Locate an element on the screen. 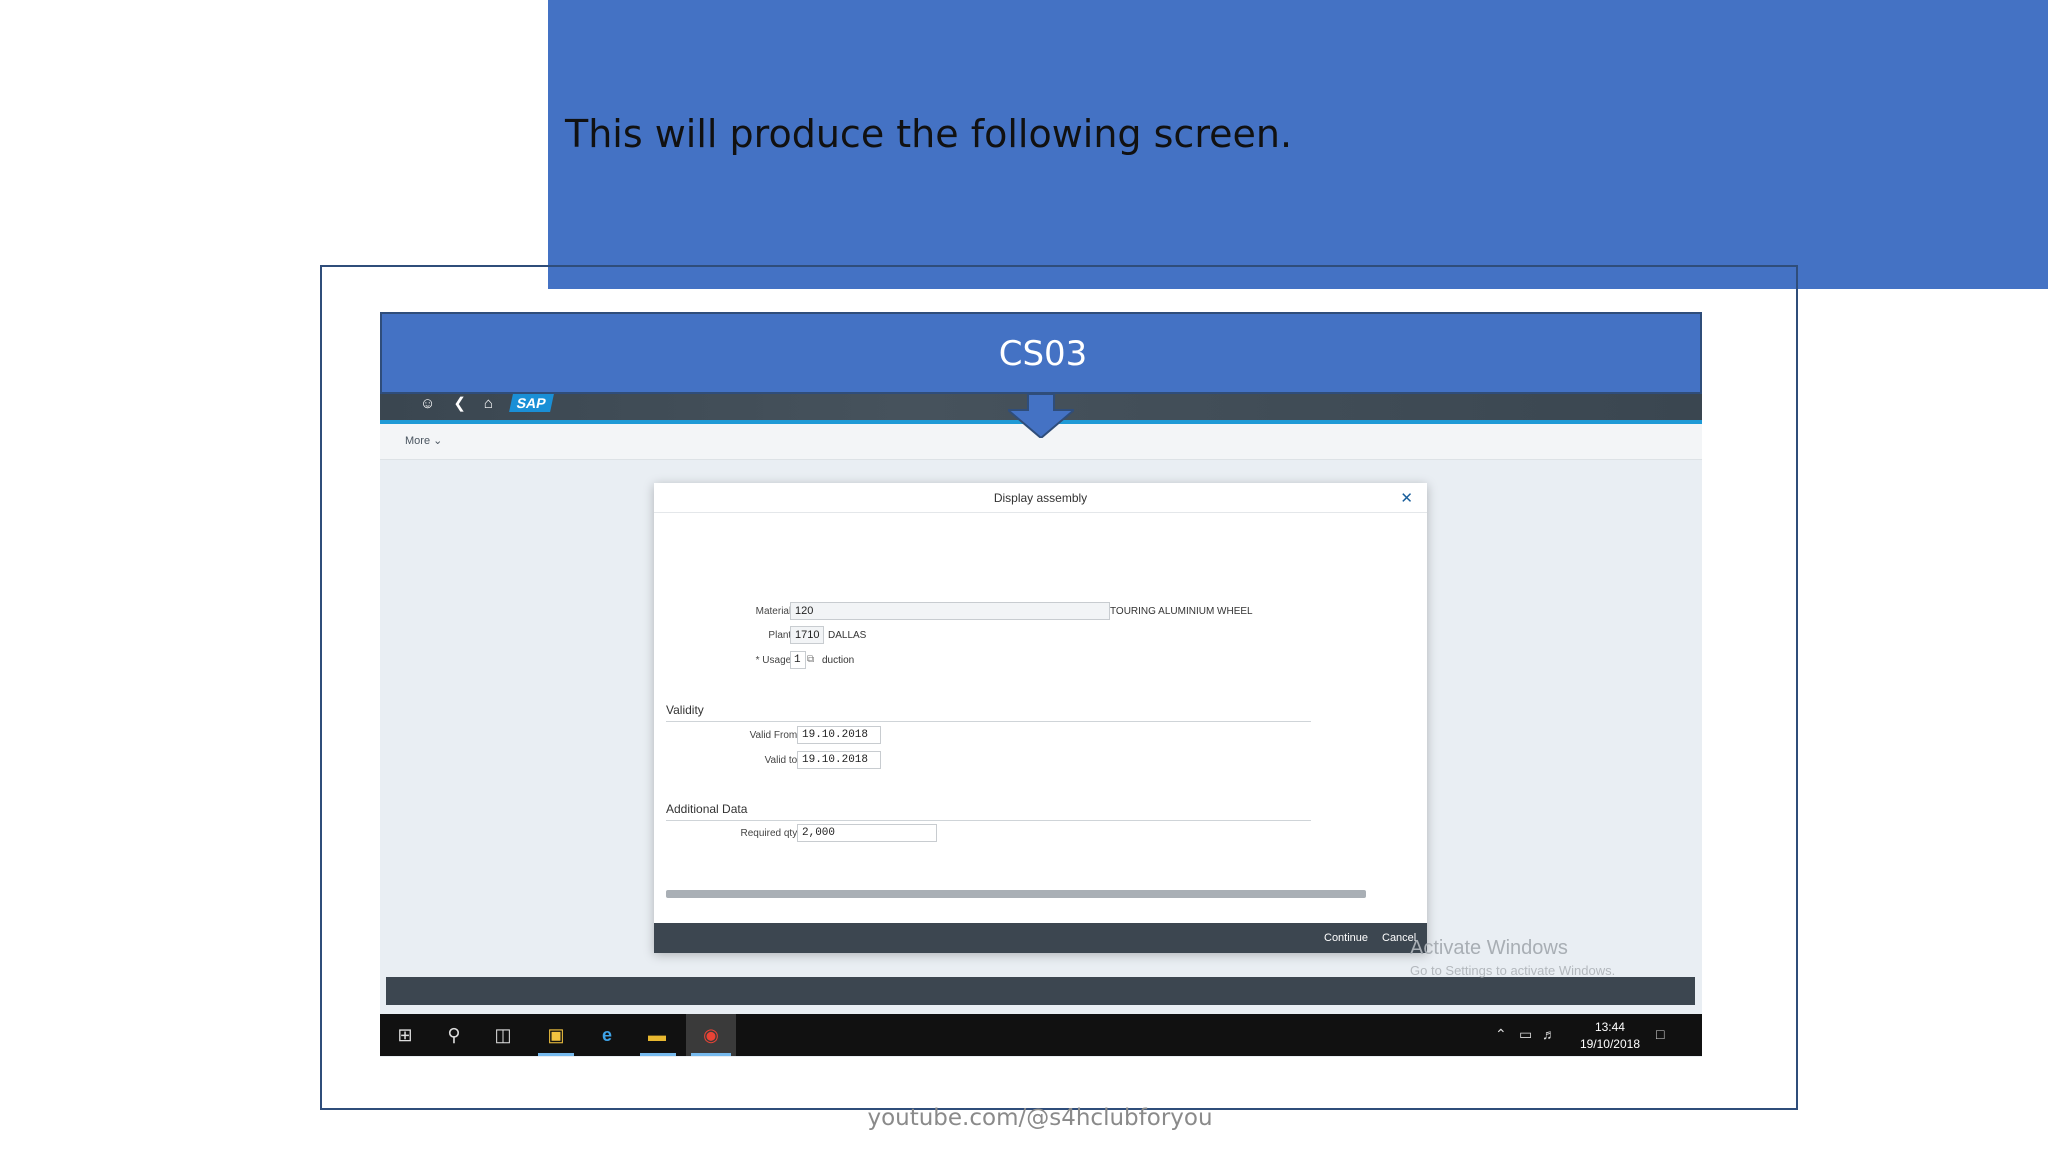 The width and height of the screenshot is (2048, 1152). valid-from-field: 19.10.2018 is located at coordinates (839, 735).